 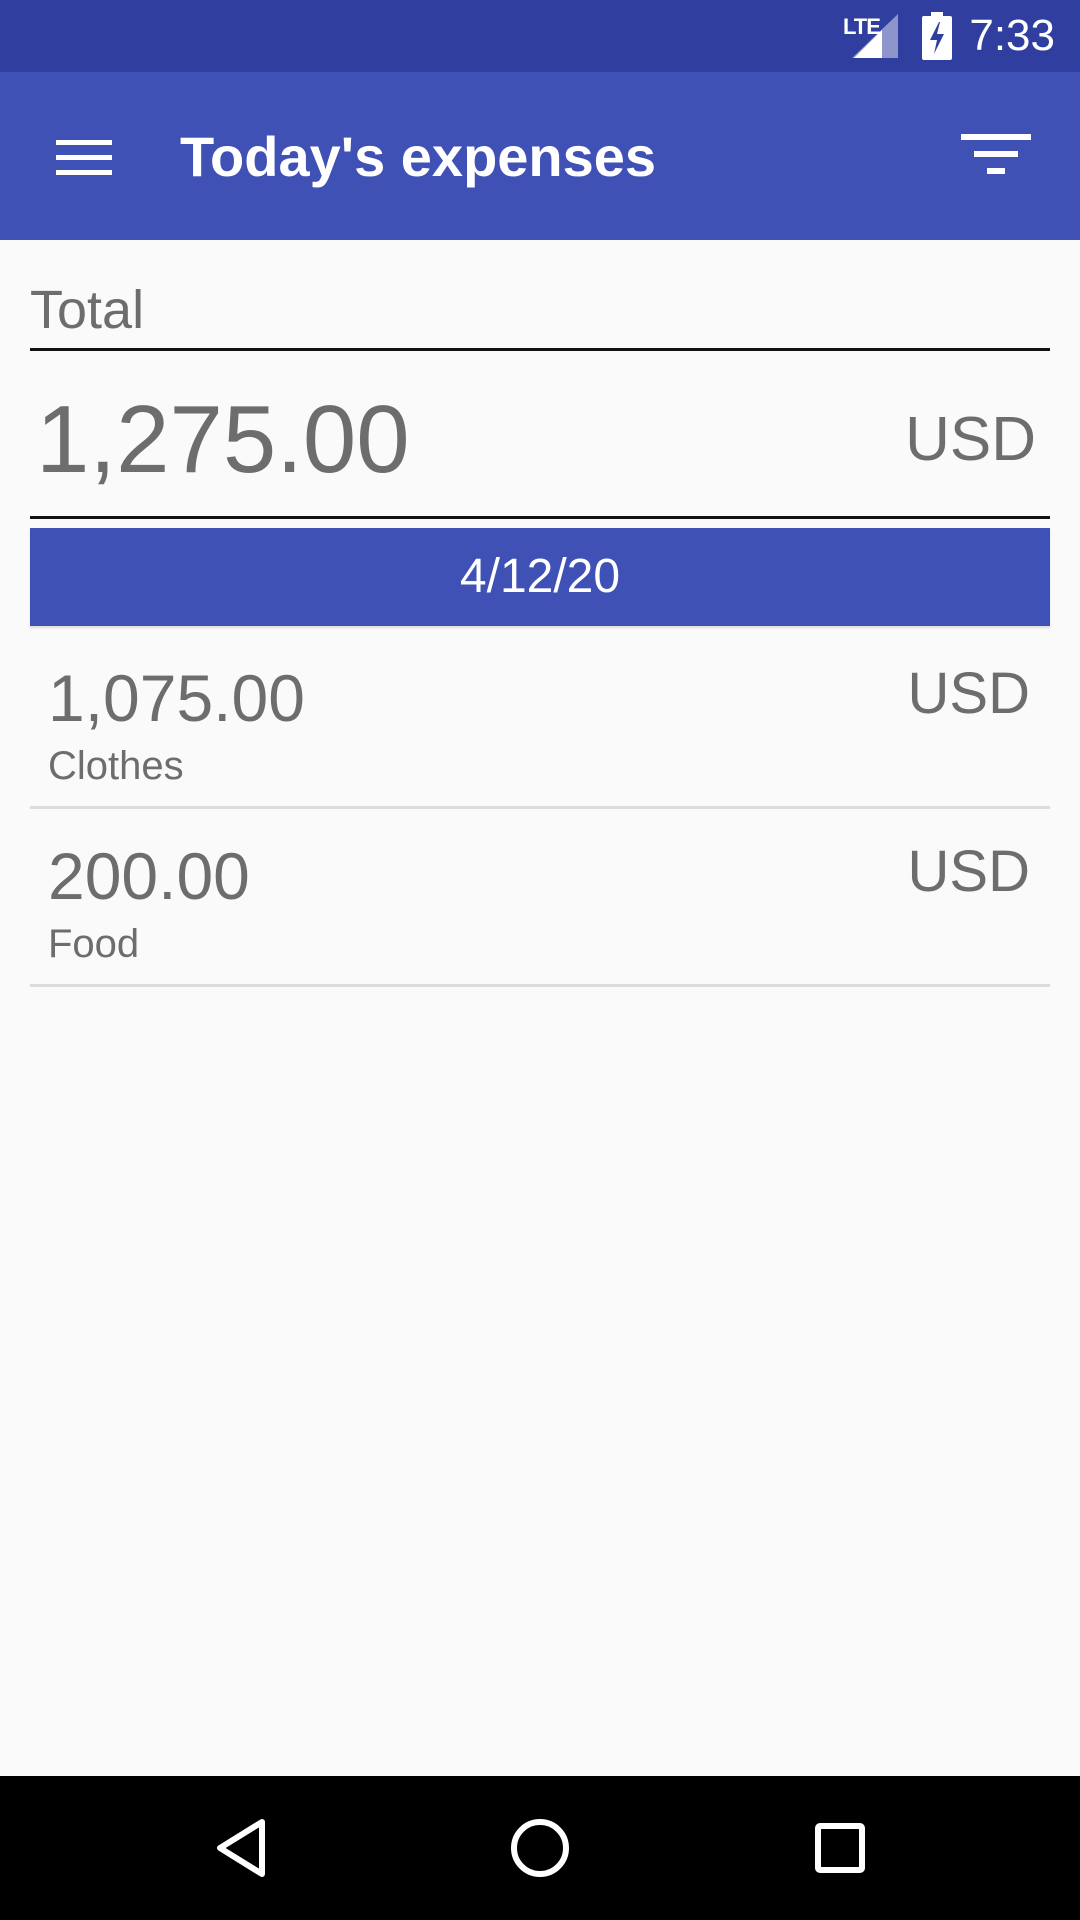 What do you see at coordinates (418, 156) in the screenshot?
I see `page-title: Today's expenses` at bounding box center [418, 156].